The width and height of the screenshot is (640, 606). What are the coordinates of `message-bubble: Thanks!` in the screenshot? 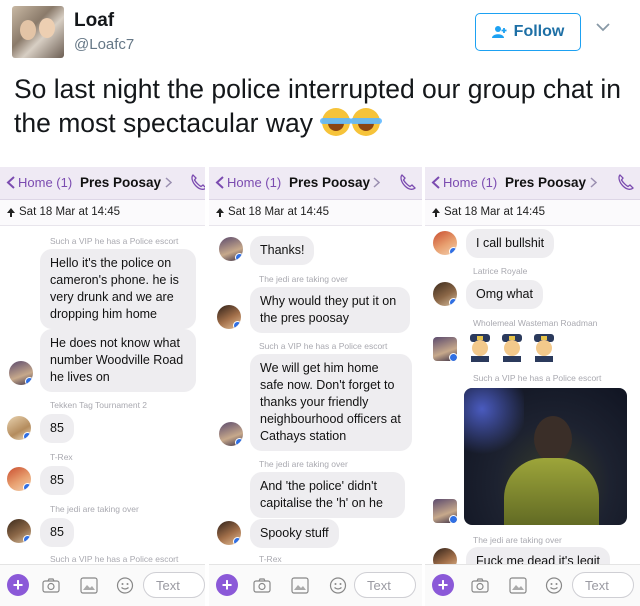 It's located at (282, 250).